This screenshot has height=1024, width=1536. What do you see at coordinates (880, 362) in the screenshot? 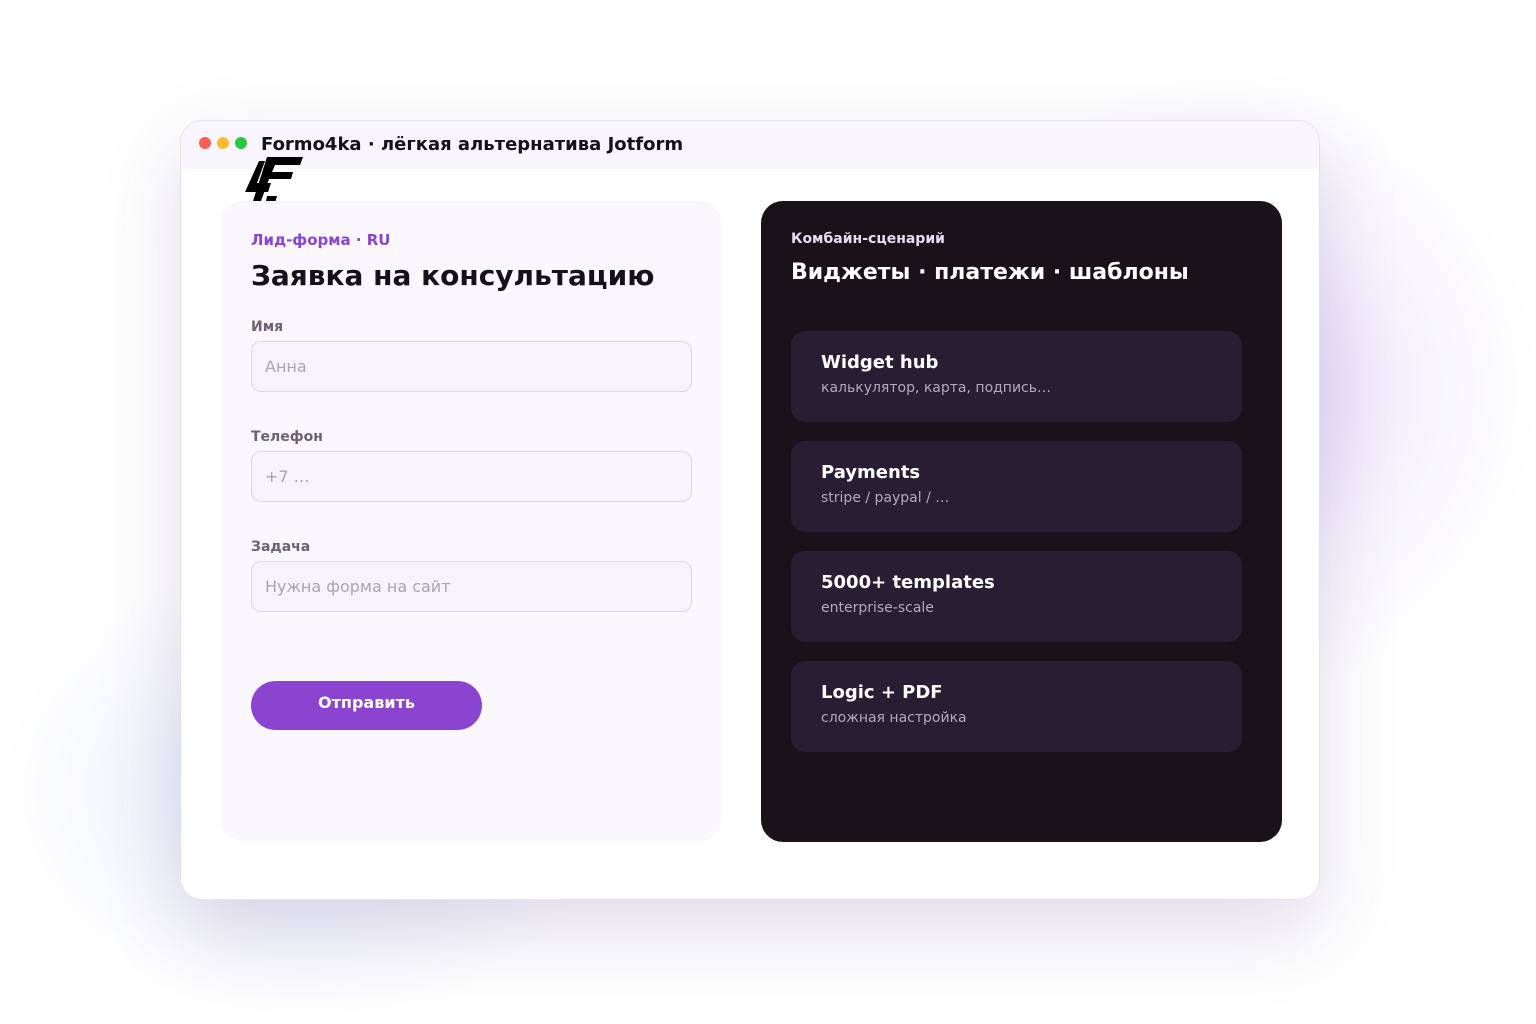
I see `feature-title: Widget hub` at bounding box center [880, 362].